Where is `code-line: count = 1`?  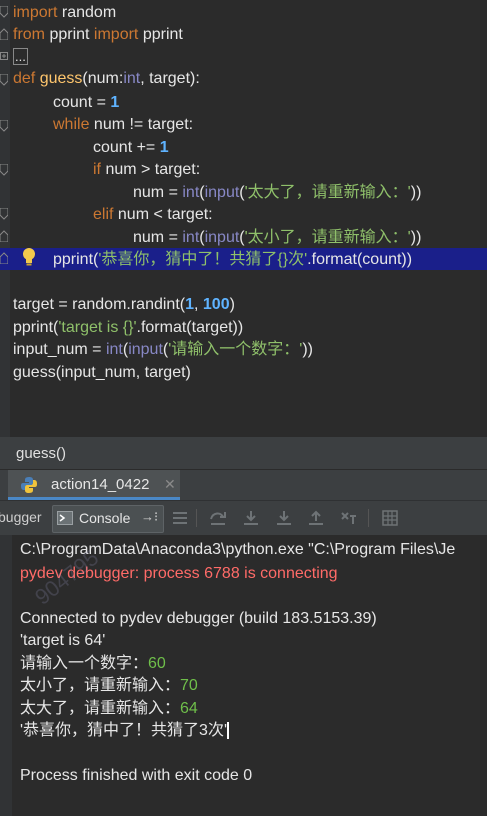
code-line: count = 1 is located at coordinates (86, 103).